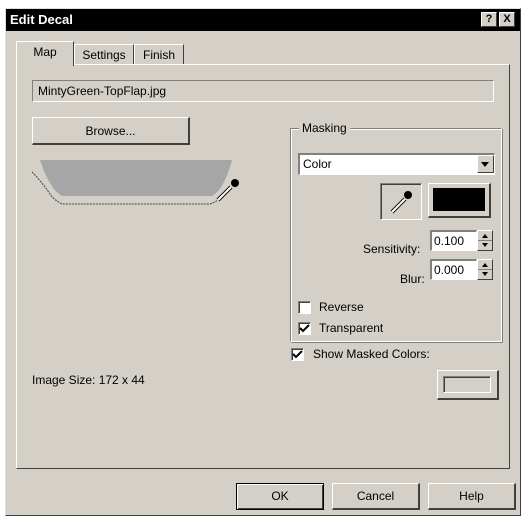  I want to click on cancel-button: Cancel, so click(376, 496).